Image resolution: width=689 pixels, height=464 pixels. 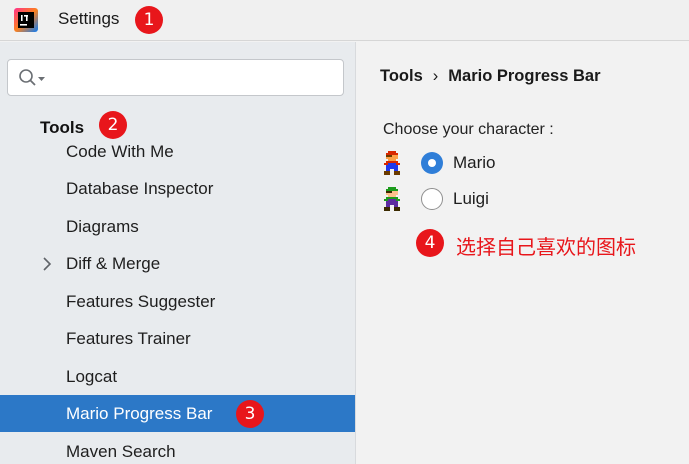 What do you see at coordinates (474, 163) in the screenshot?
I see `mario-option-label: Mario` at bounding box center [474, 163].